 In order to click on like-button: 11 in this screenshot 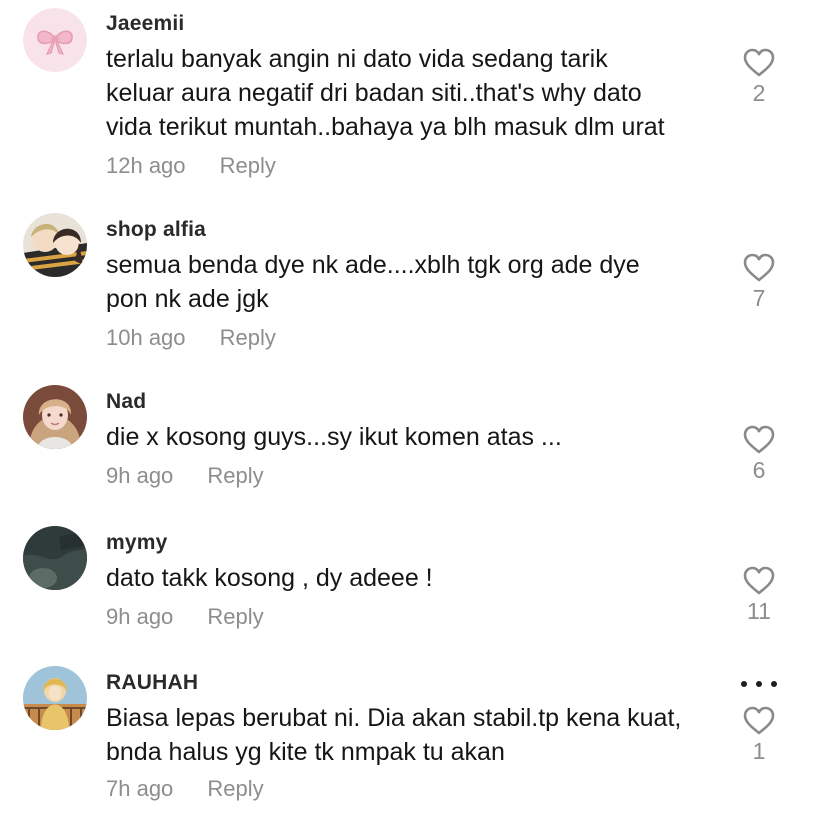, I will do `click(759, 595)`.